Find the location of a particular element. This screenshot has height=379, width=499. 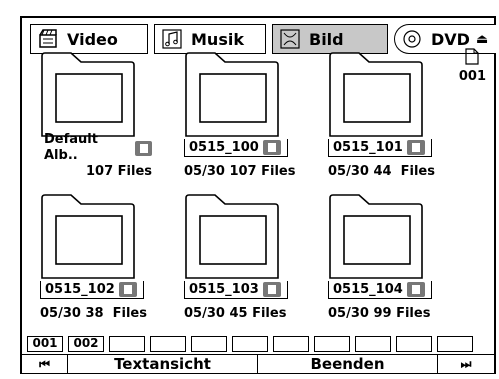

tab-bild: Bild is located at coordinates (330, 39).